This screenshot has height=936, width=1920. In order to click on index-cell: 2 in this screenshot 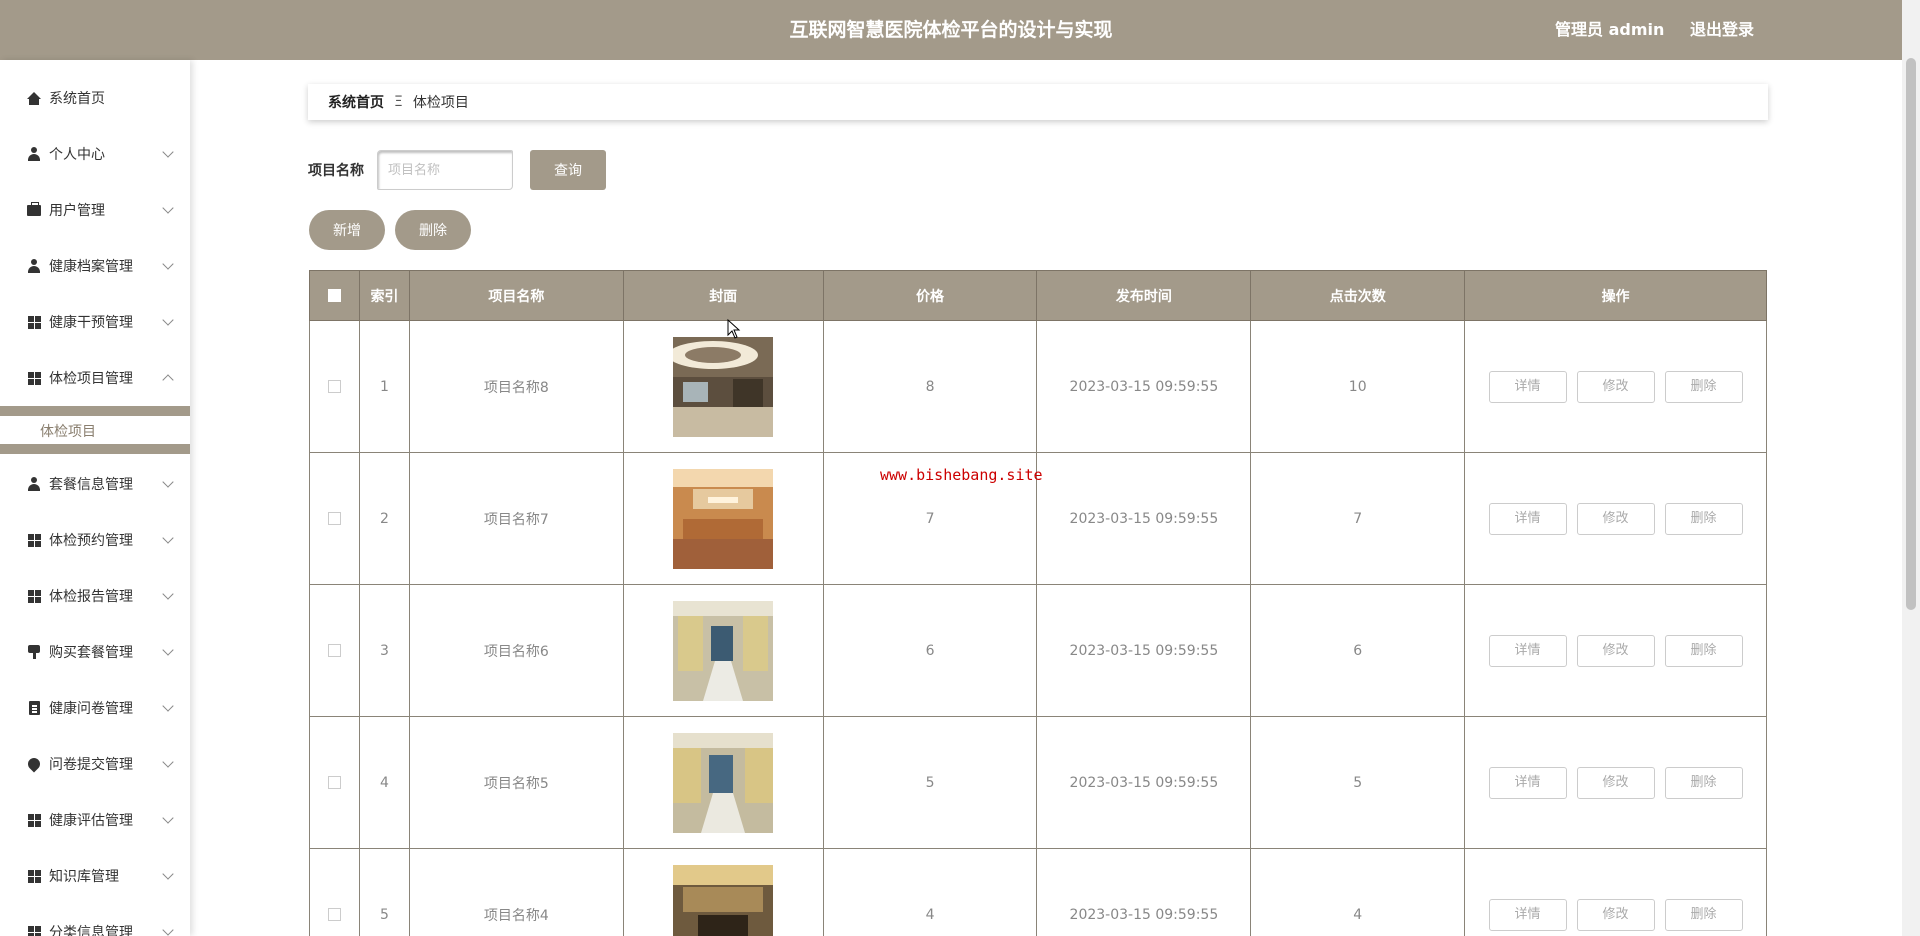, I will do `click(384, 518)`.